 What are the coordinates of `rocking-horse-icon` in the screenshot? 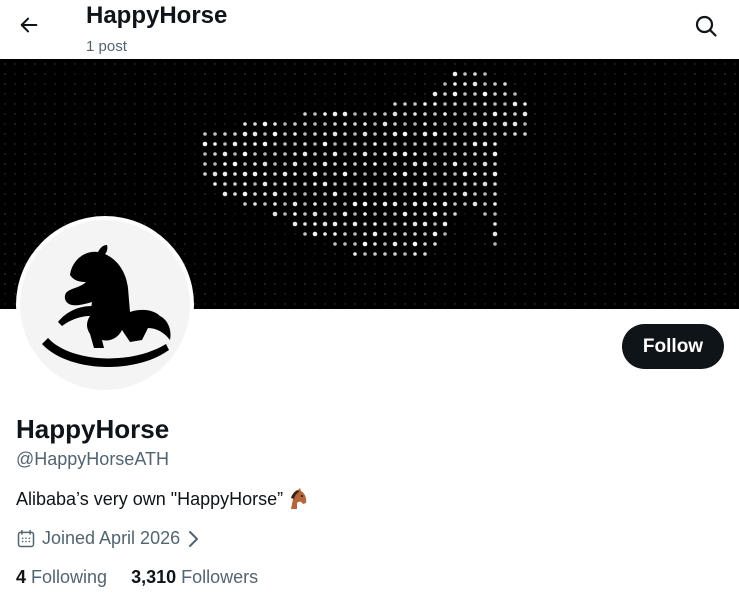 It's located at (106, 306).